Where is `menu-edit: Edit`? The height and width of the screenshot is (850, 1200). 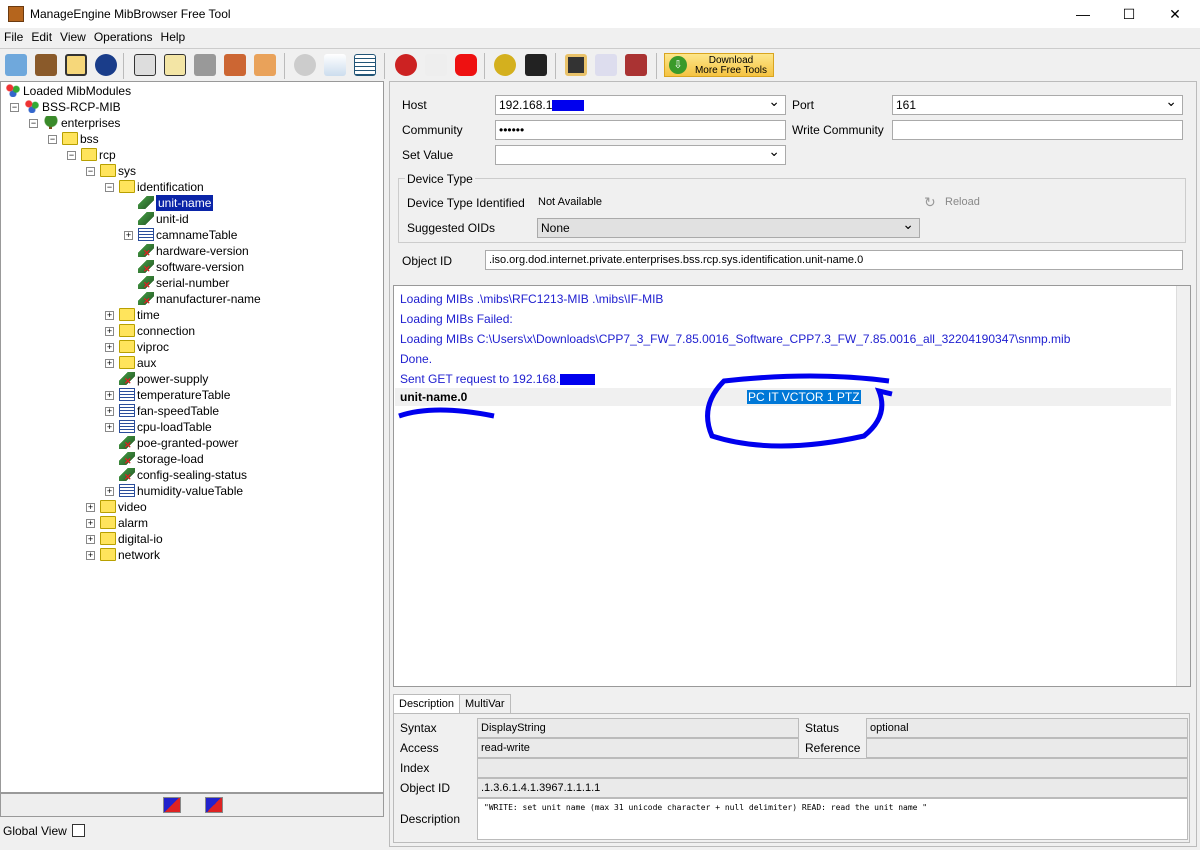 menu-edit: Edit is located at coordinates (41, 37).